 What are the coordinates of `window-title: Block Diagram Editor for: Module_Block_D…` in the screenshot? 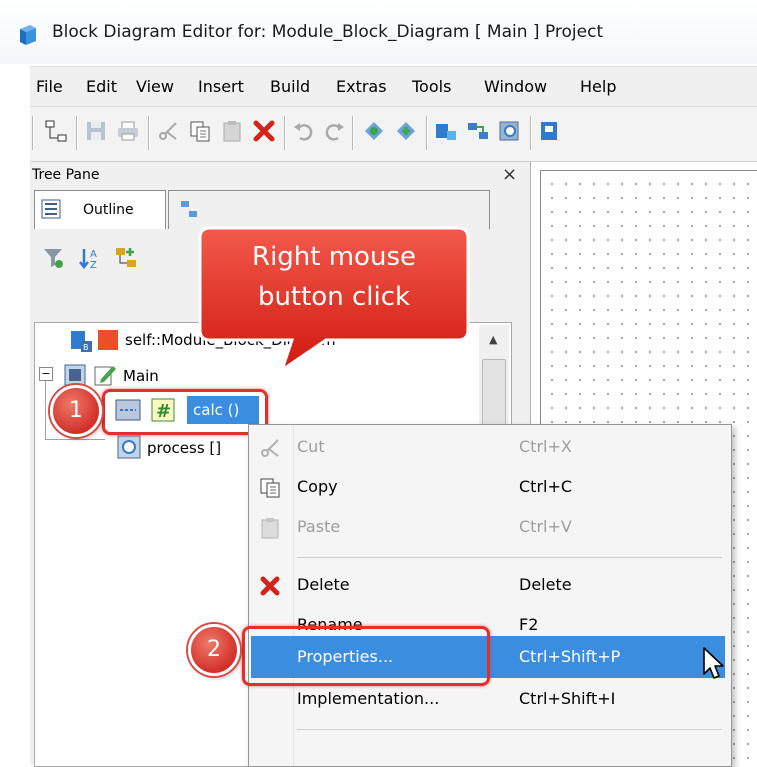 It's located at (328, 32).